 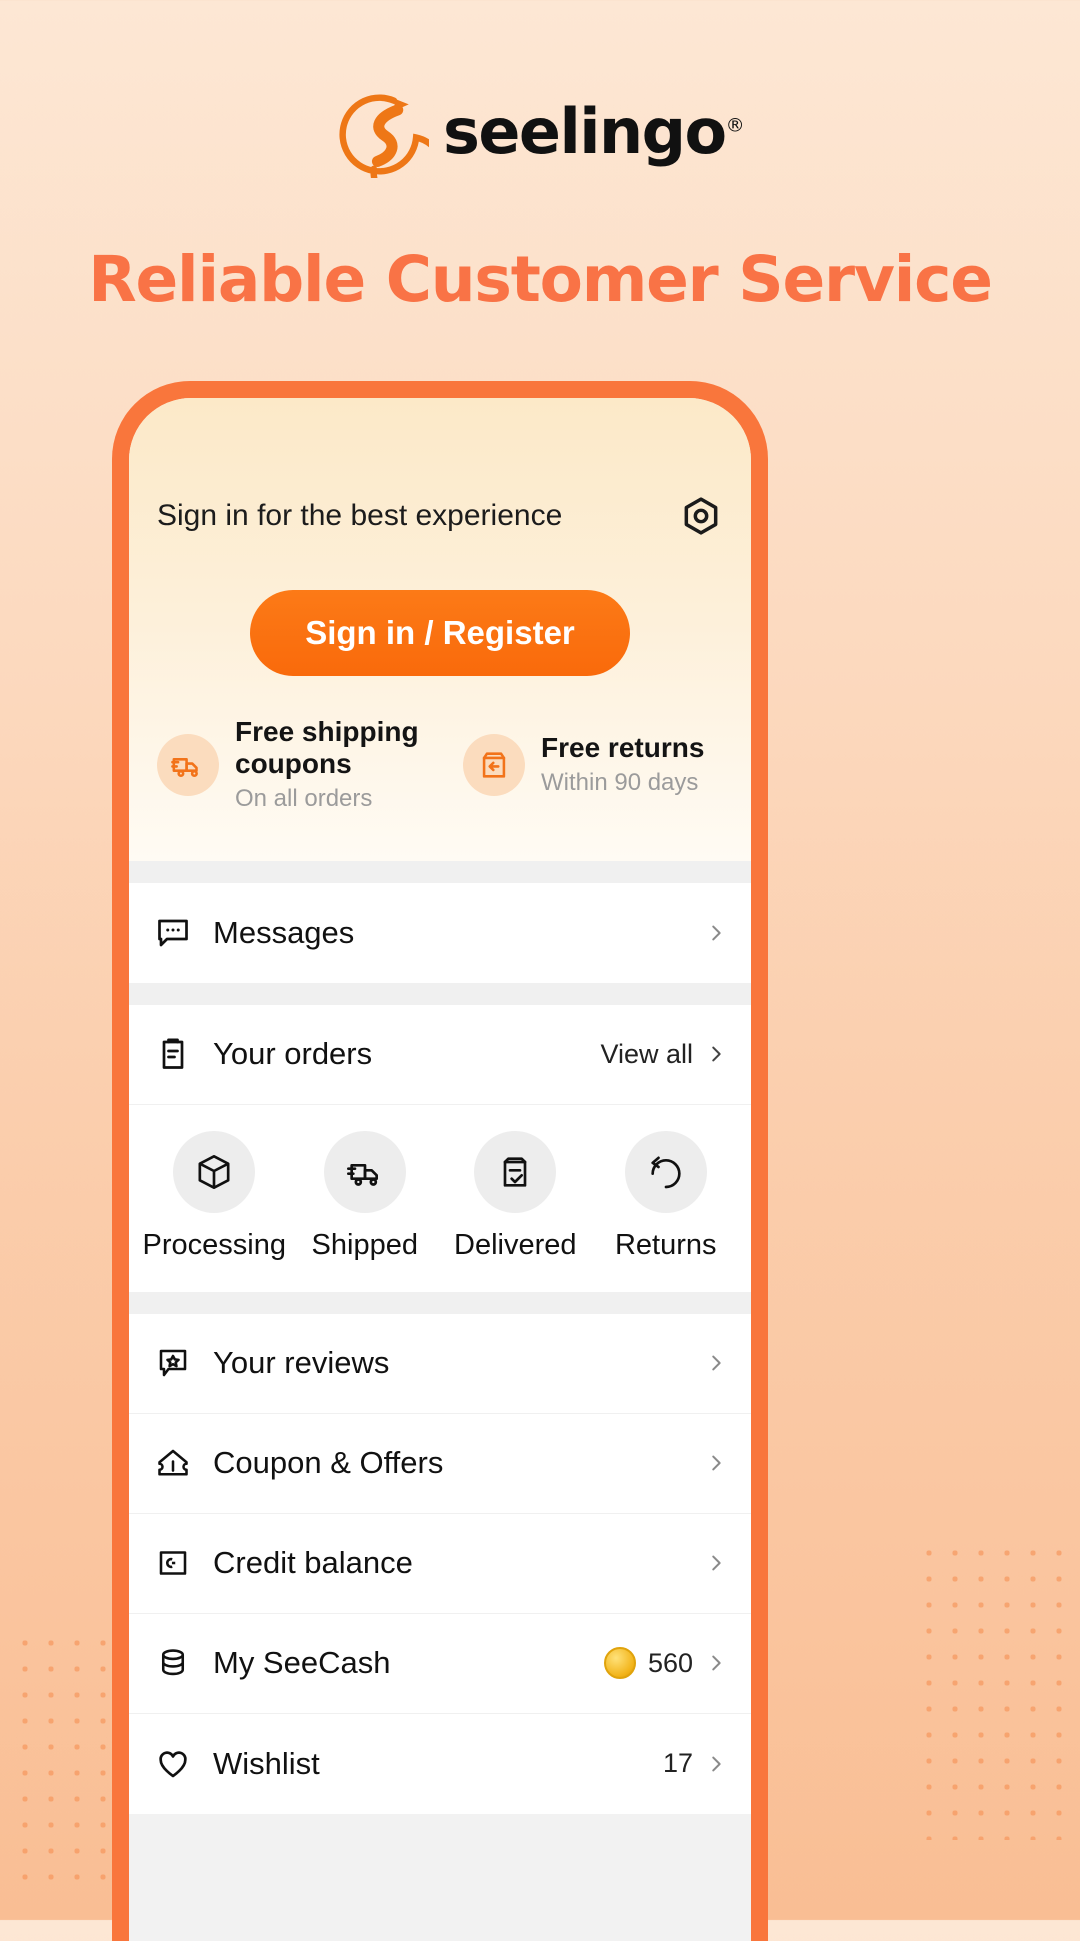 I want to click on list-item-label: Wishlist, so click(x=266, y=1763).